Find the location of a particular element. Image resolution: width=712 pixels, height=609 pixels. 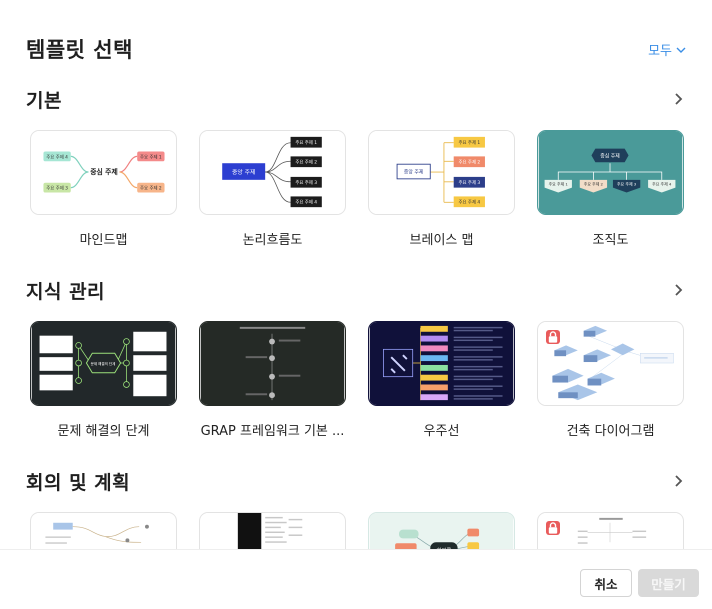

chevron-down-icon is located at coordinates (681, 50).